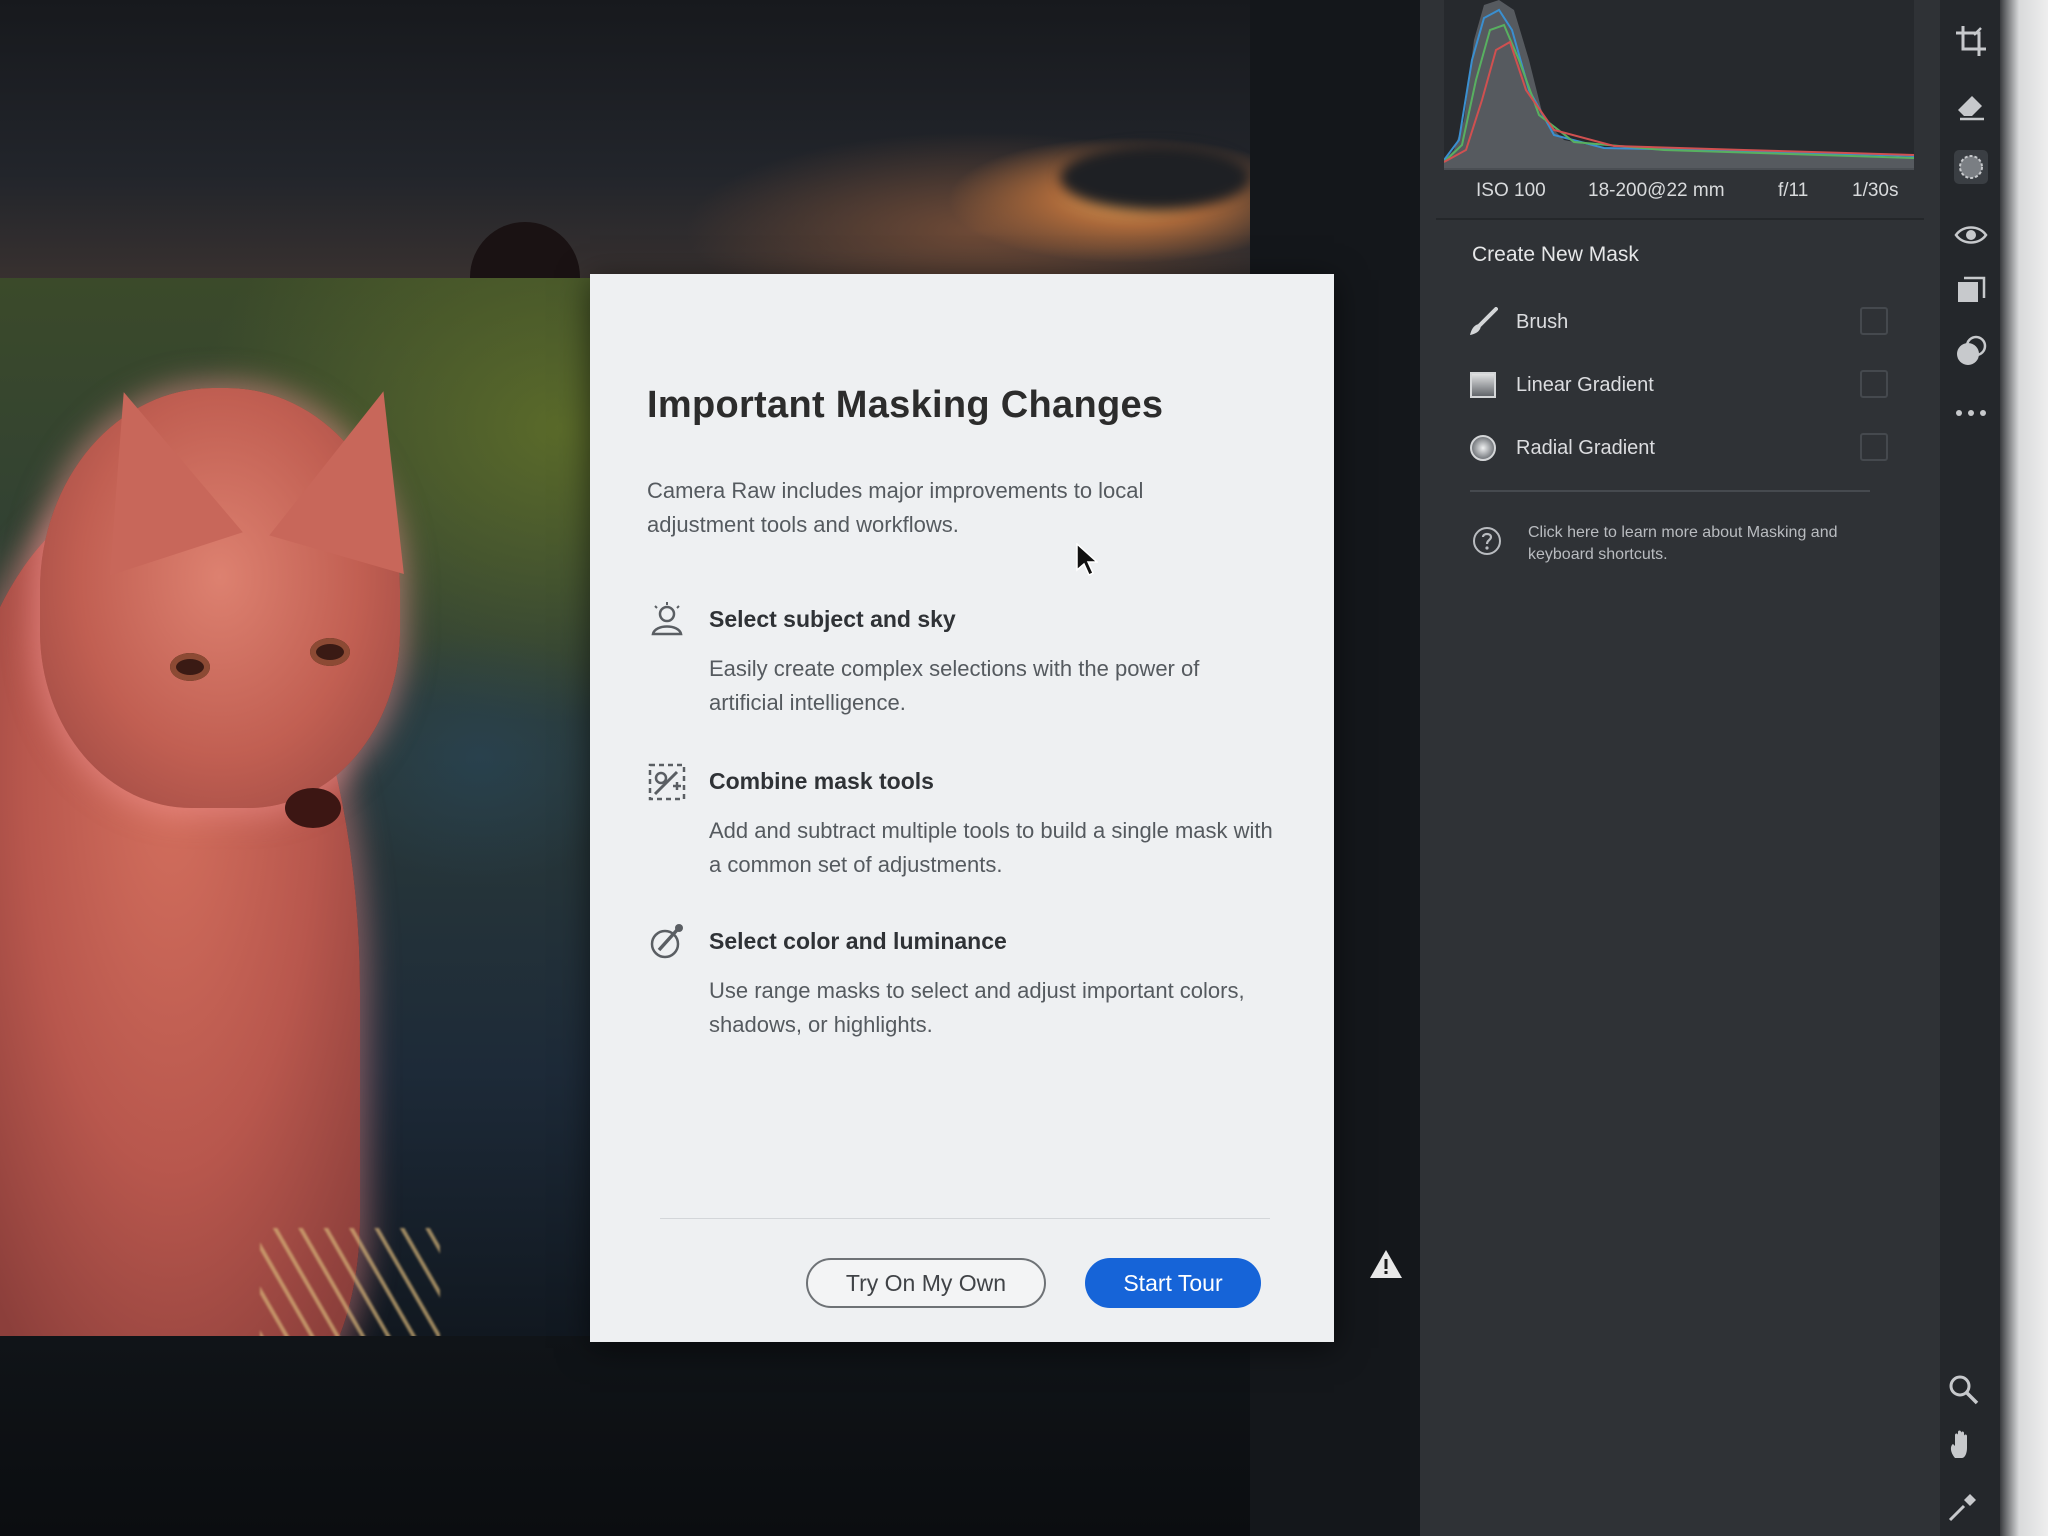  I want to click on radial-gradient-icon, so click(1483, 448).